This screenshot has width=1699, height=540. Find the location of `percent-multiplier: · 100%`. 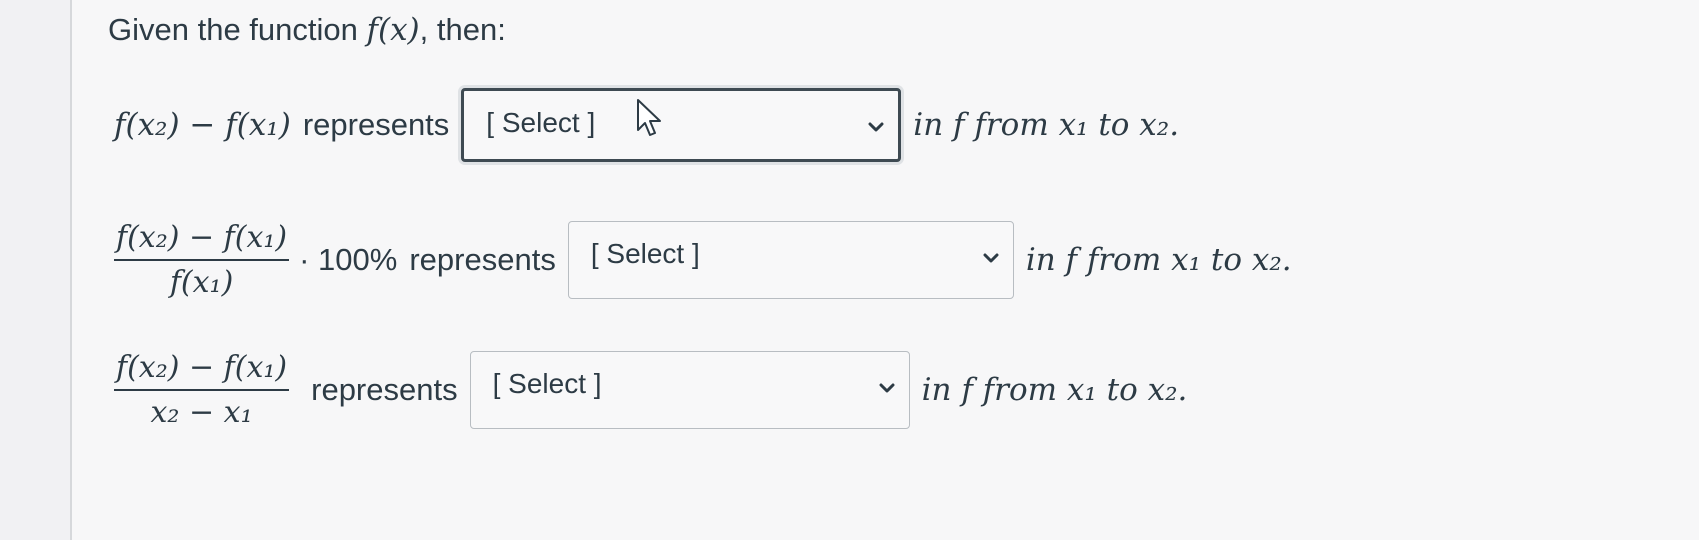

percent-multiplier: · 100% is located at coordinates (348, 259).